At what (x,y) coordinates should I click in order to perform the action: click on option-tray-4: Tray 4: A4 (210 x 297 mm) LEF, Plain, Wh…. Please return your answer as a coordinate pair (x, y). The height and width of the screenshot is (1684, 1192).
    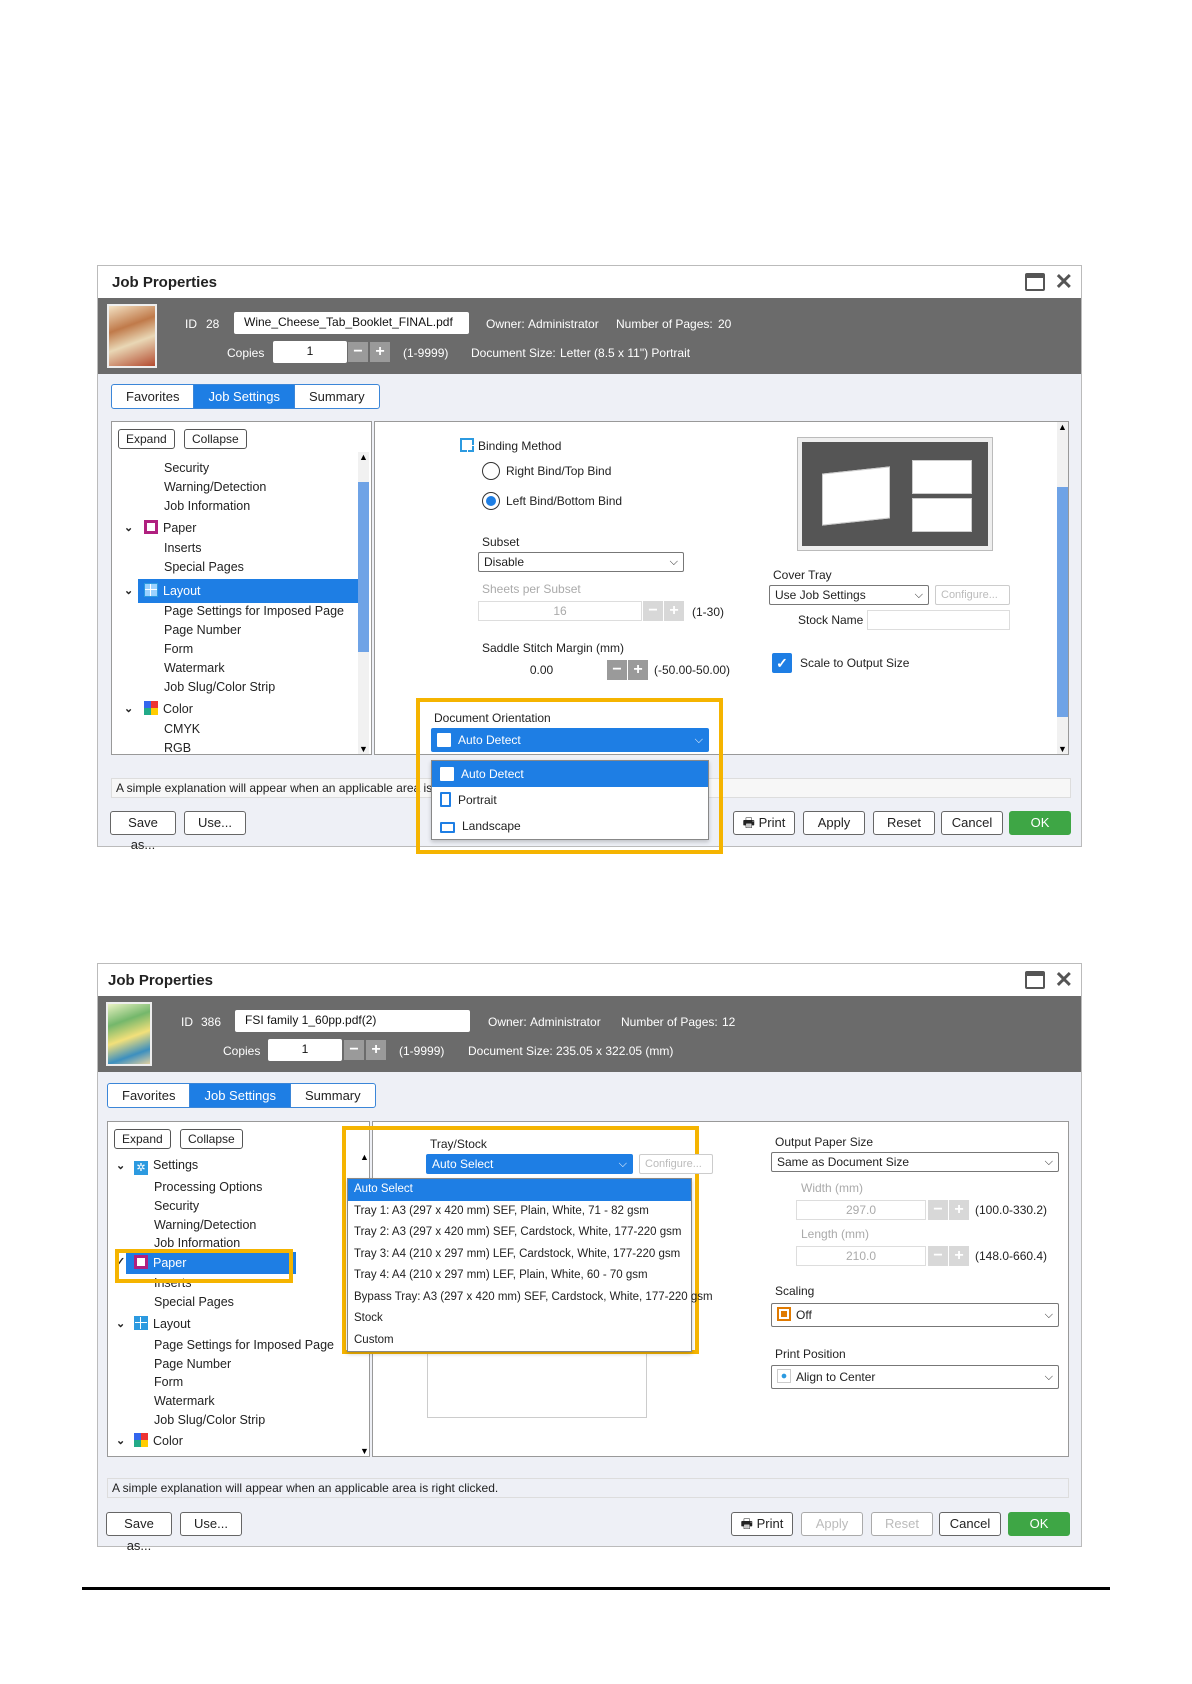
    Looking at the image, I should click on (519, 1276).